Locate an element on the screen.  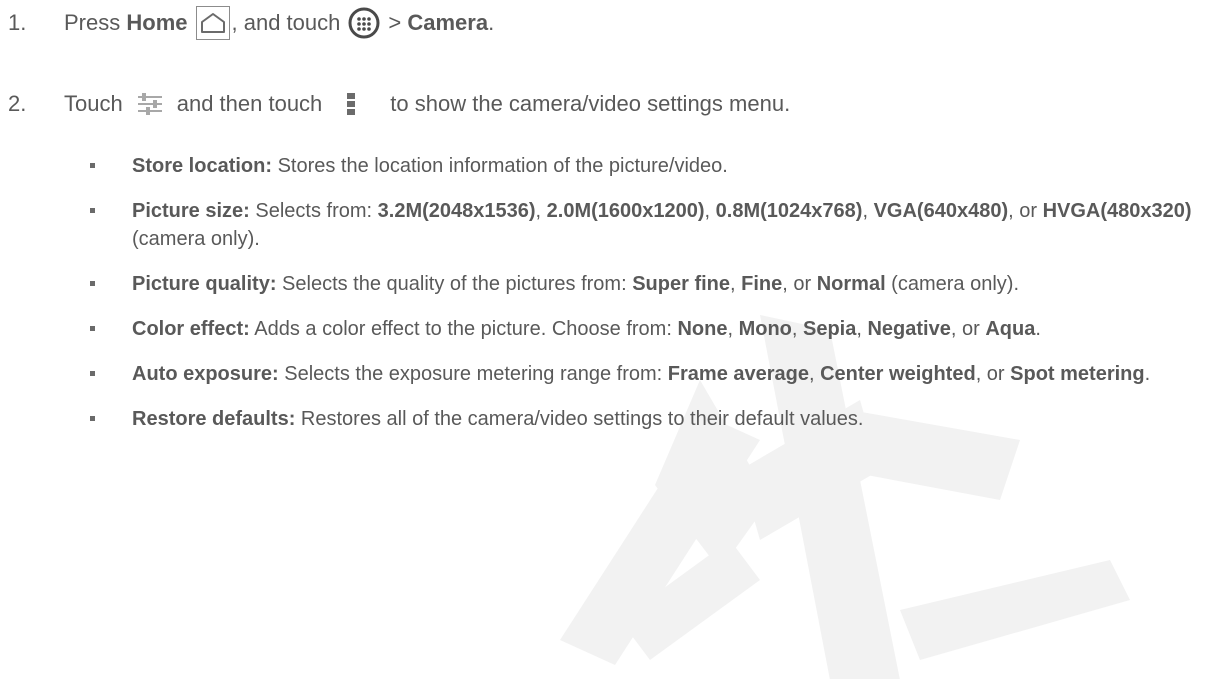
option: Center weighted is located at coordinates (898, 374).